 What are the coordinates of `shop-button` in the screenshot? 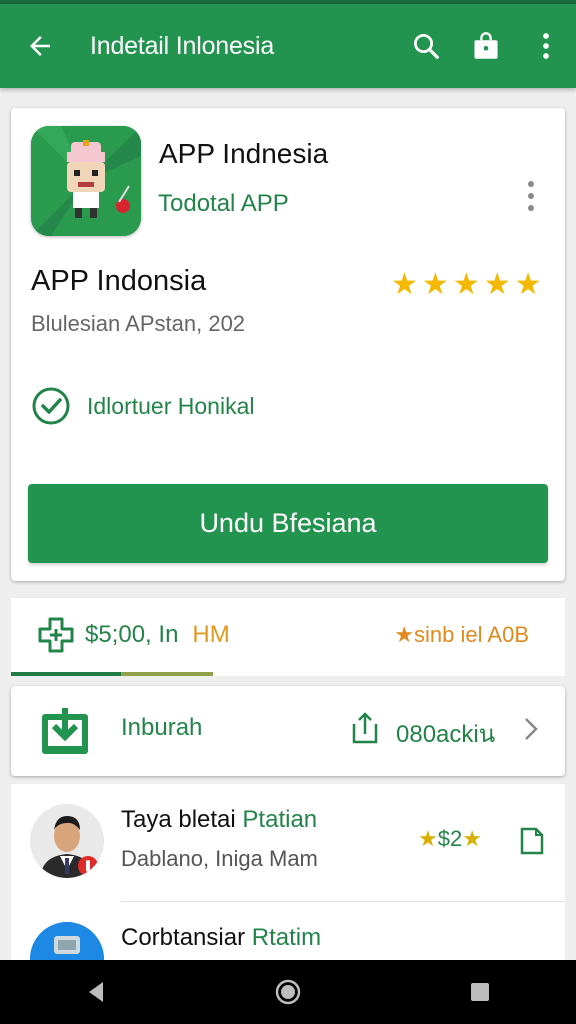 It's located at (486, 46).